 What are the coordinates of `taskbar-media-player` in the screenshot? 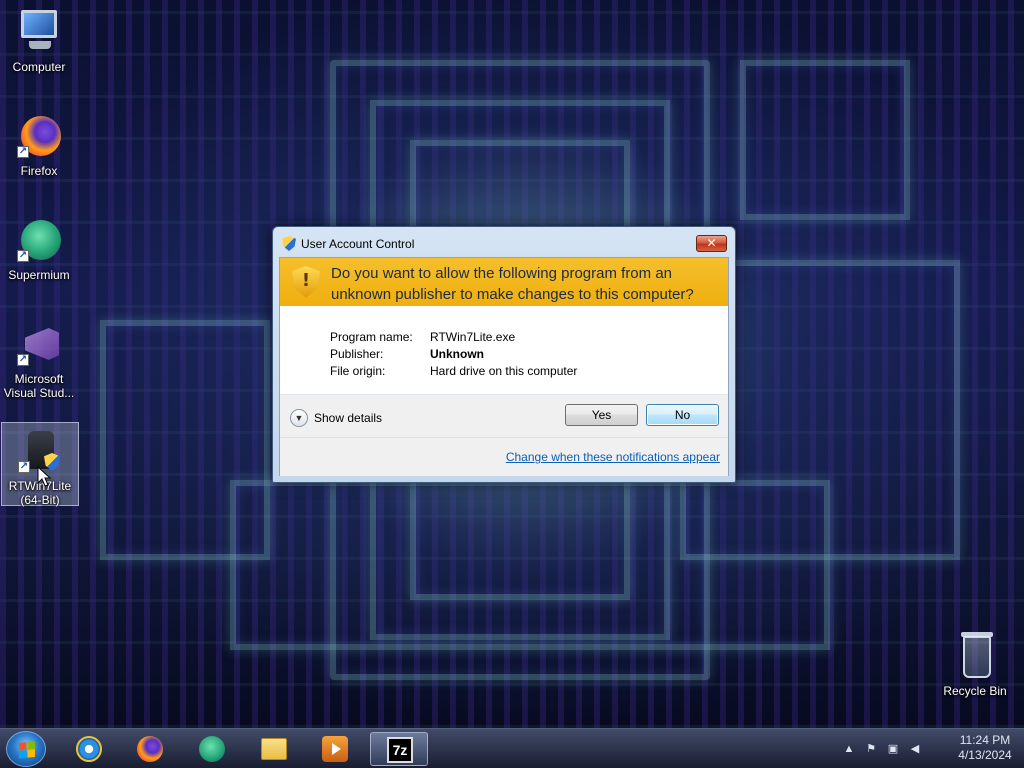 It's located at (335, 749).